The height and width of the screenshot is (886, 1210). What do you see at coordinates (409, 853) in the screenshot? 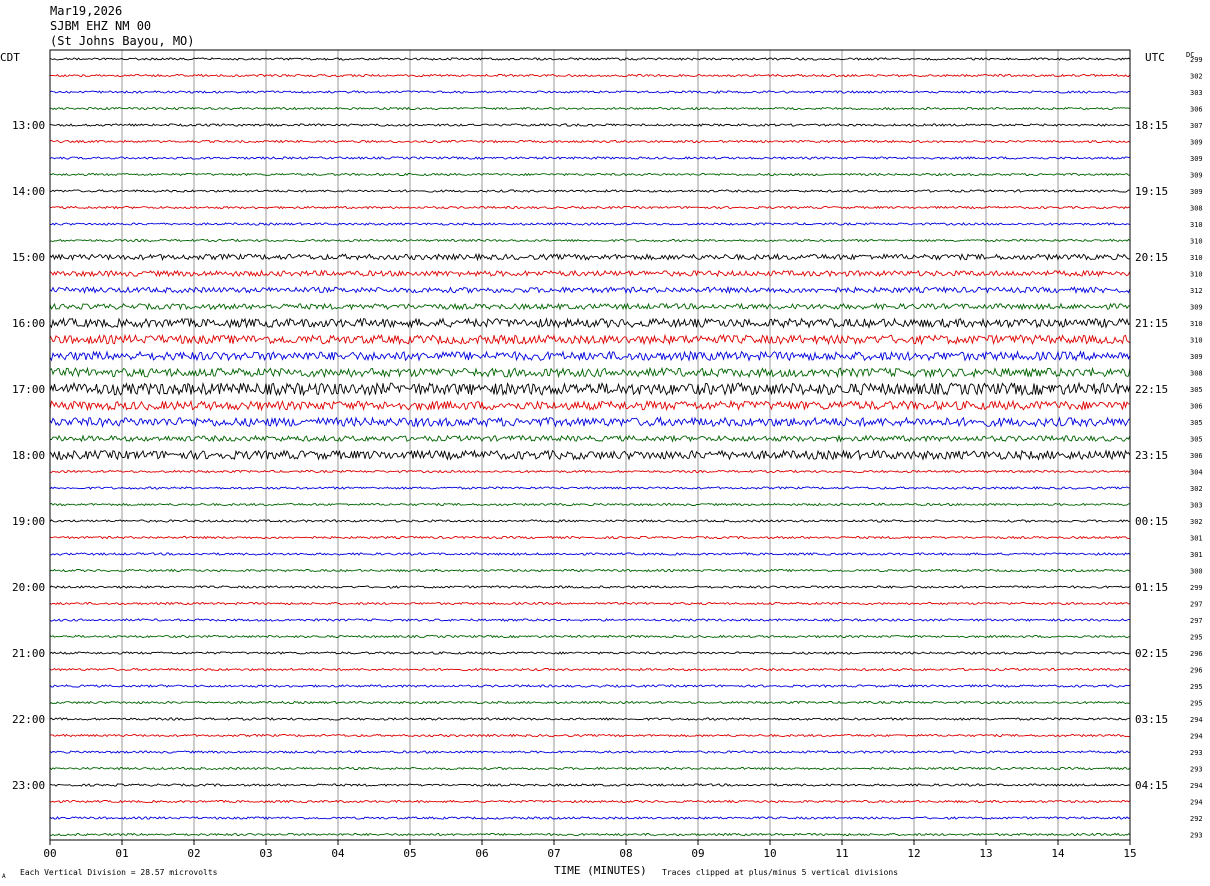
I see `x-tick-label-05: 05` at bounding box center [409, 853].